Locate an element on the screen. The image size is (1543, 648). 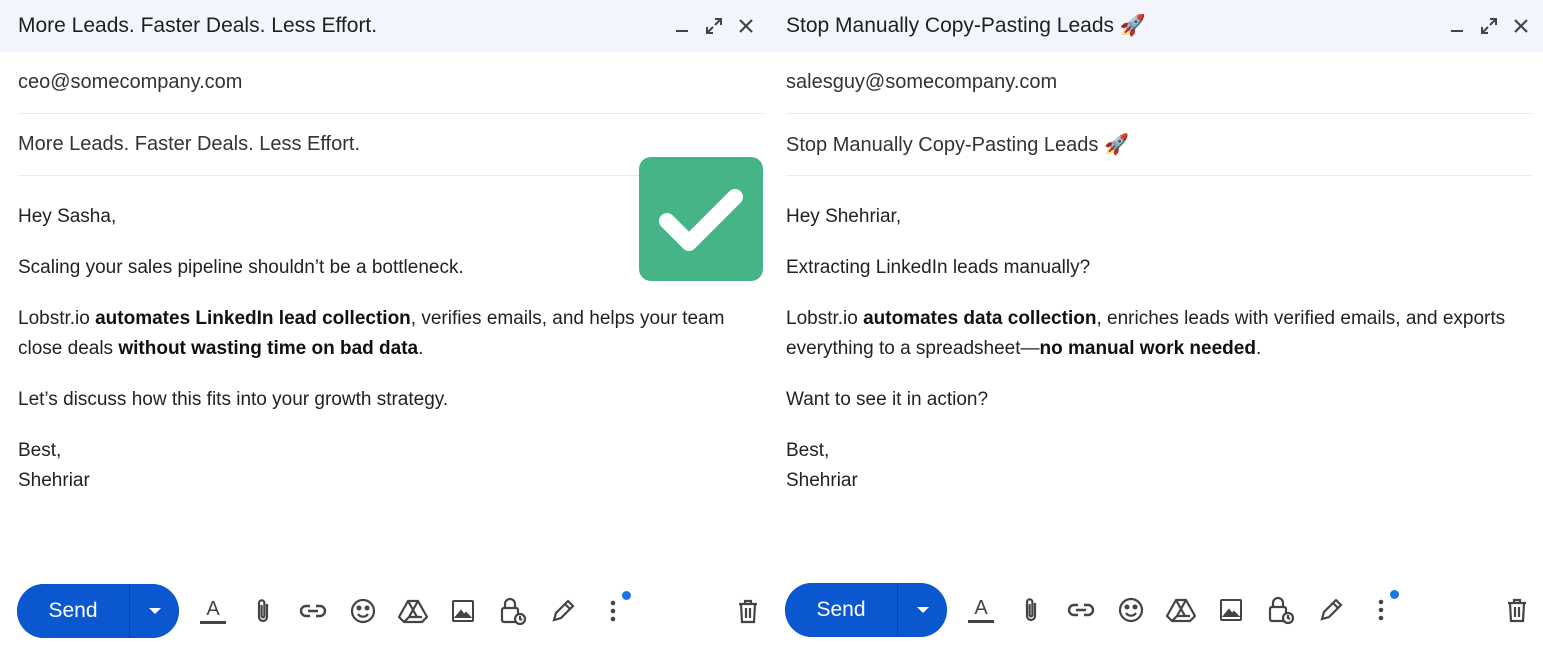
to-field: ceo@somecompany.com is located at coordinates (391, 83).